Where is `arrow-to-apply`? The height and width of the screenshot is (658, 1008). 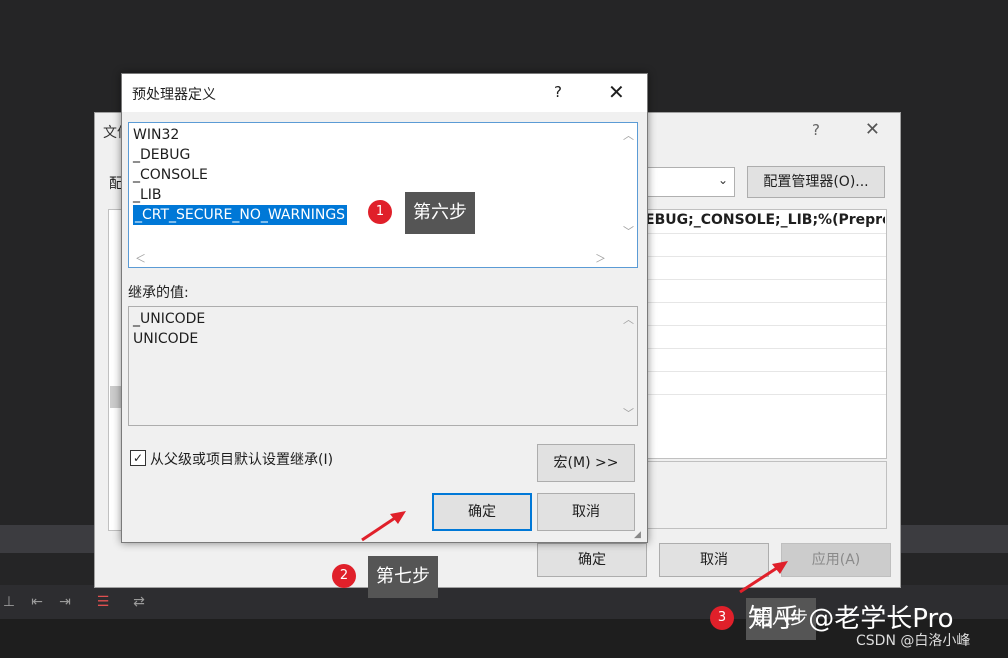
arrow-to-apply is located at coordinates (763, 577).